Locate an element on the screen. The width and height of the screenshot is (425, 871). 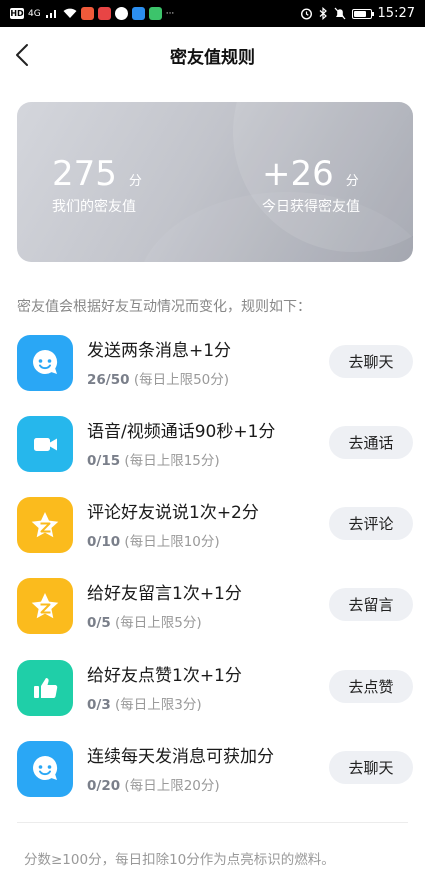
clock: 15:27 is located at coordinates (396, 13).